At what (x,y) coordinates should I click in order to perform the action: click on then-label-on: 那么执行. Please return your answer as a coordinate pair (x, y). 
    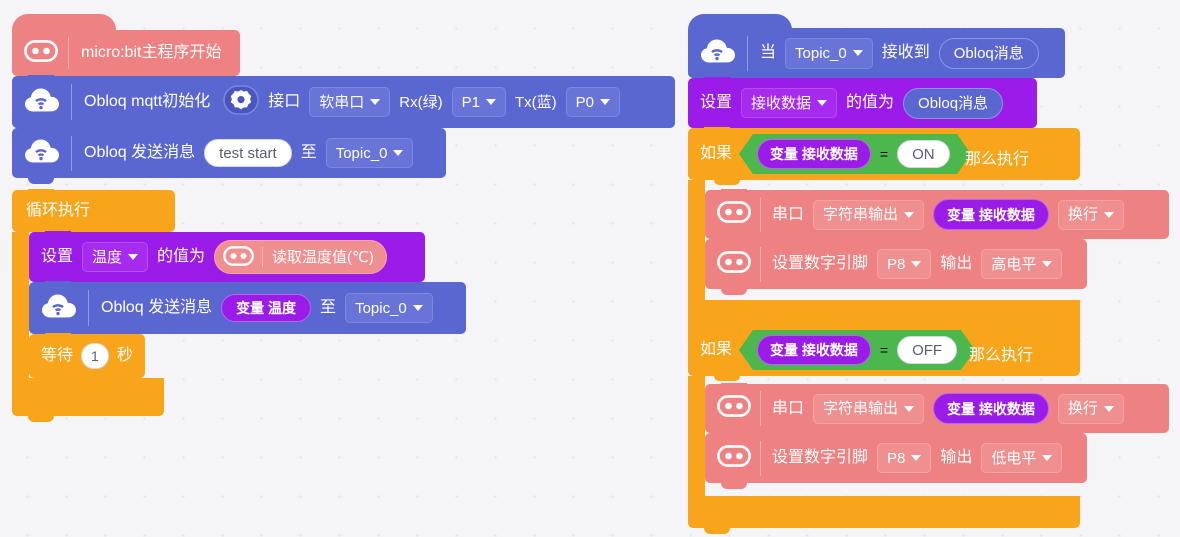
    Looking at the image, I should click on (997, 159).